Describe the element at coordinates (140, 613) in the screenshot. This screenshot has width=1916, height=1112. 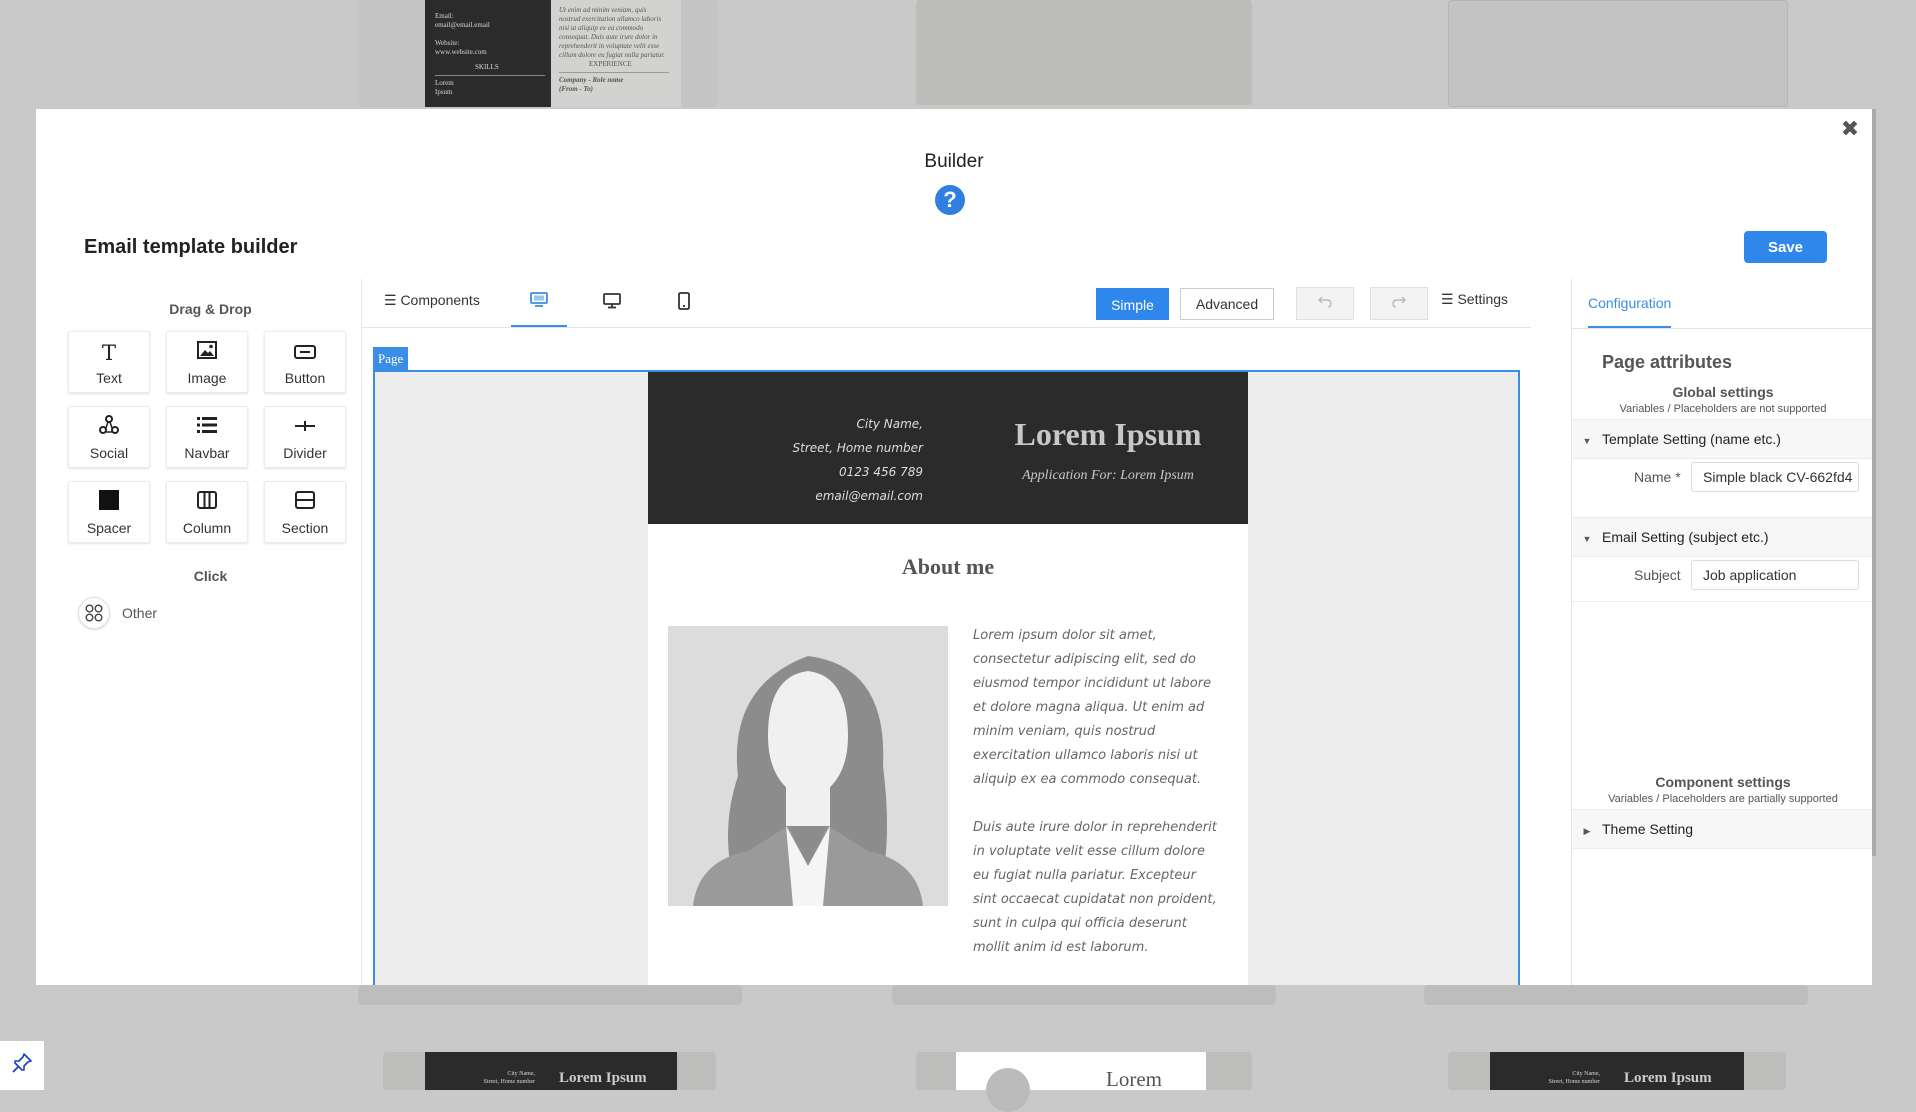
I see `other-label: Other` at that location.